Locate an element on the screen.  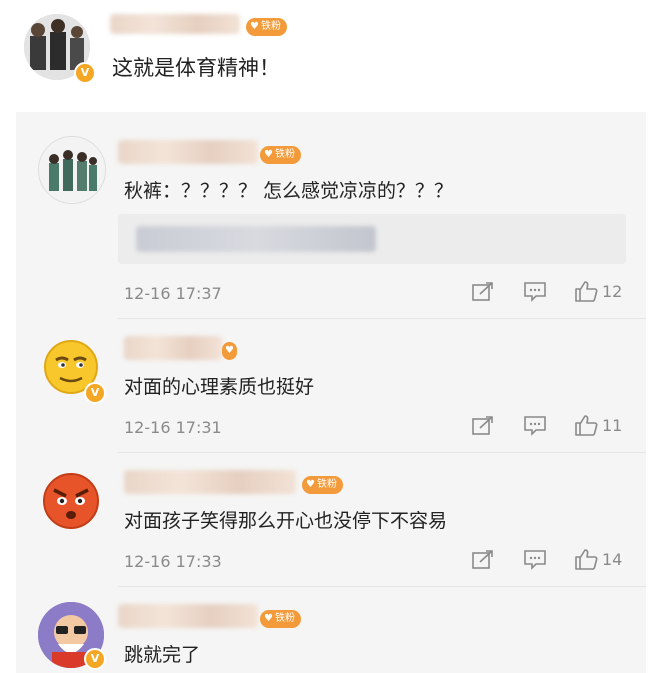
like-button: 11 is located at coordinates (598, 425).